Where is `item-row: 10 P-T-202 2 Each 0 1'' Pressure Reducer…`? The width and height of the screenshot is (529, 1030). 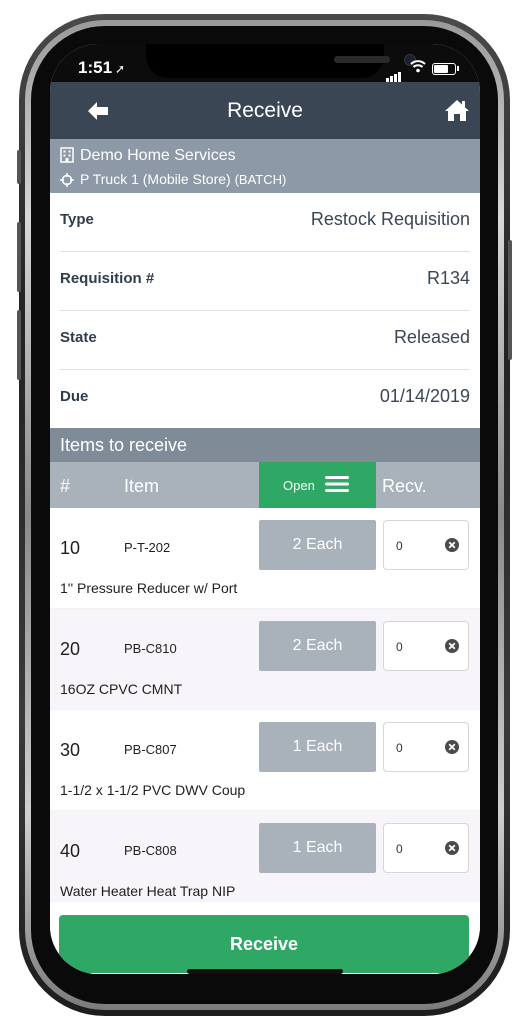 item-row: 10 P-T-202 2 Each 0 1'' Pressure Reducer… is located at coordinates (265, 558).